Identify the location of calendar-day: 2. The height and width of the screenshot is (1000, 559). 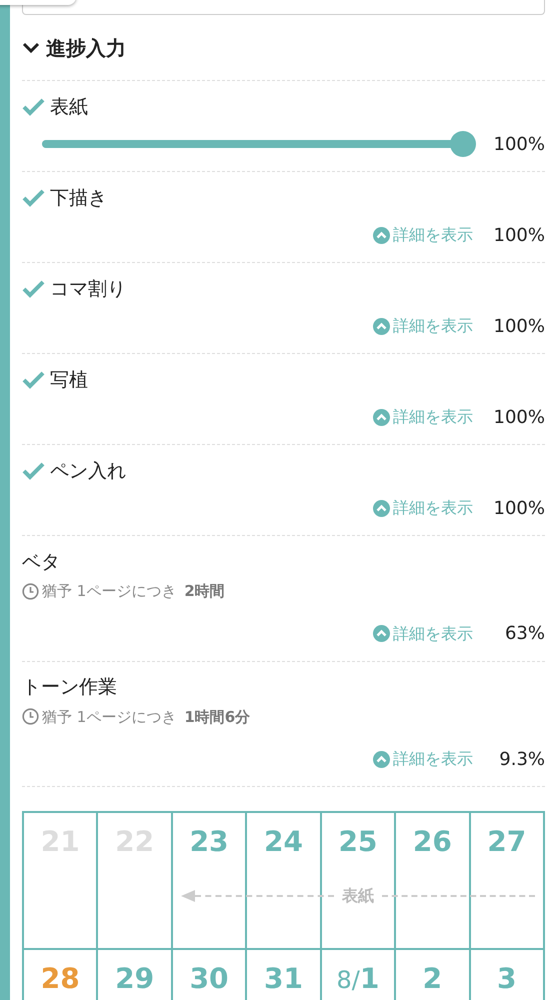
(432, 975).